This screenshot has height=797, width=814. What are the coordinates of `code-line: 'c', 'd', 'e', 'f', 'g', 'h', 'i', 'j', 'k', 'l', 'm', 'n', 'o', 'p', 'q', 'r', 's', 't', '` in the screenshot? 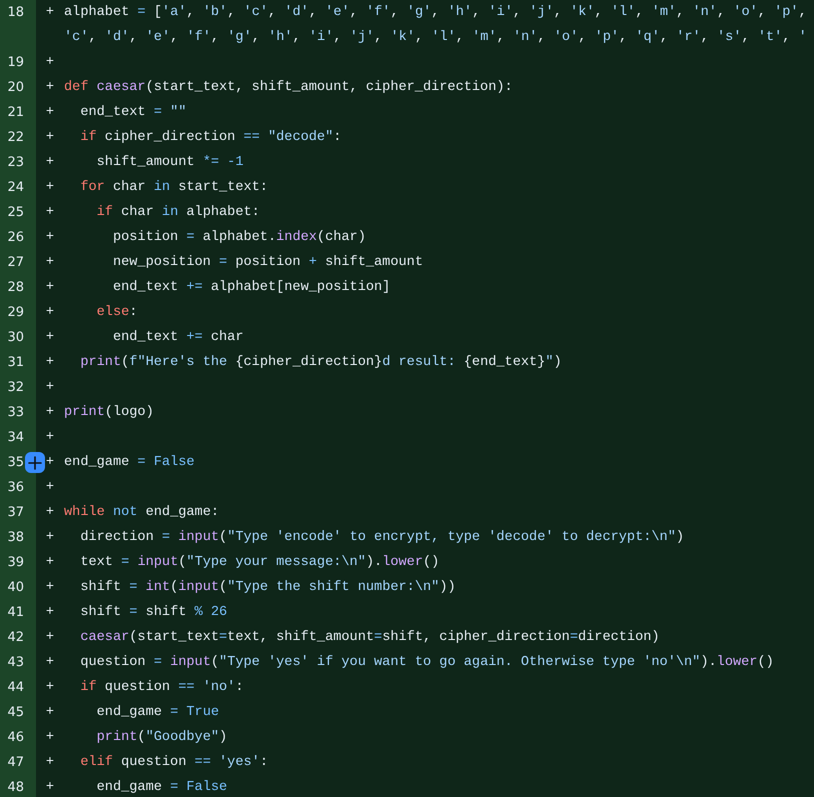 It's located at (435, 38).